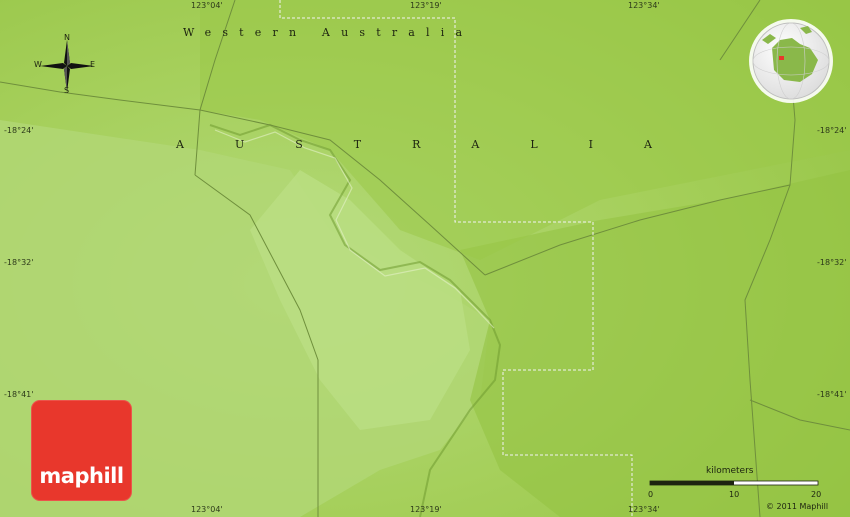  Describe the element at coordinates (791, 61) in the screenshot. I see `locator-globe` at that location.